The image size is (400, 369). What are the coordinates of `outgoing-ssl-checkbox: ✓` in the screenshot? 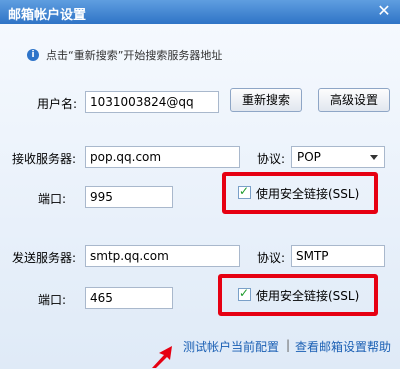 It's located at (244, 293).